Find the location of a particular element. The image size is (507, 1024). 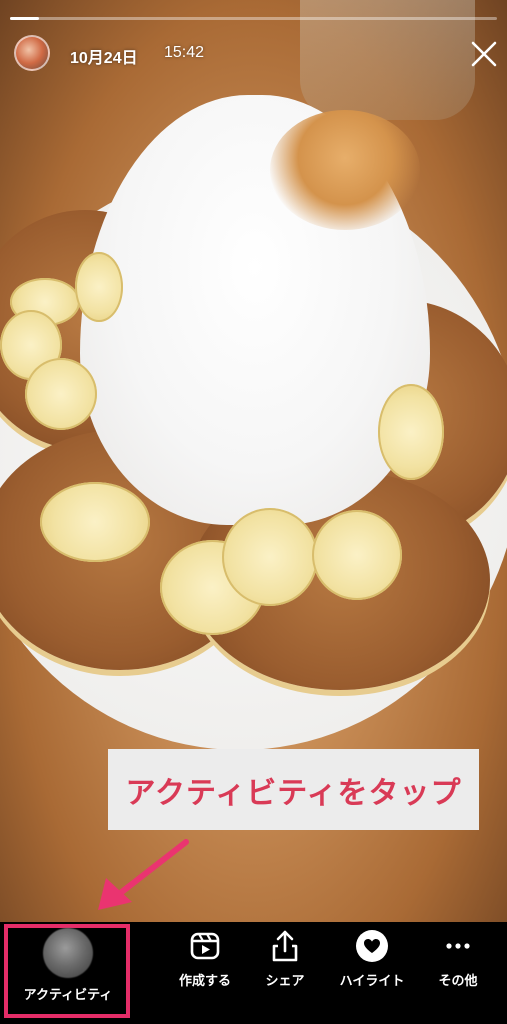

more-label: その他 is located at coordinates (458, 981).